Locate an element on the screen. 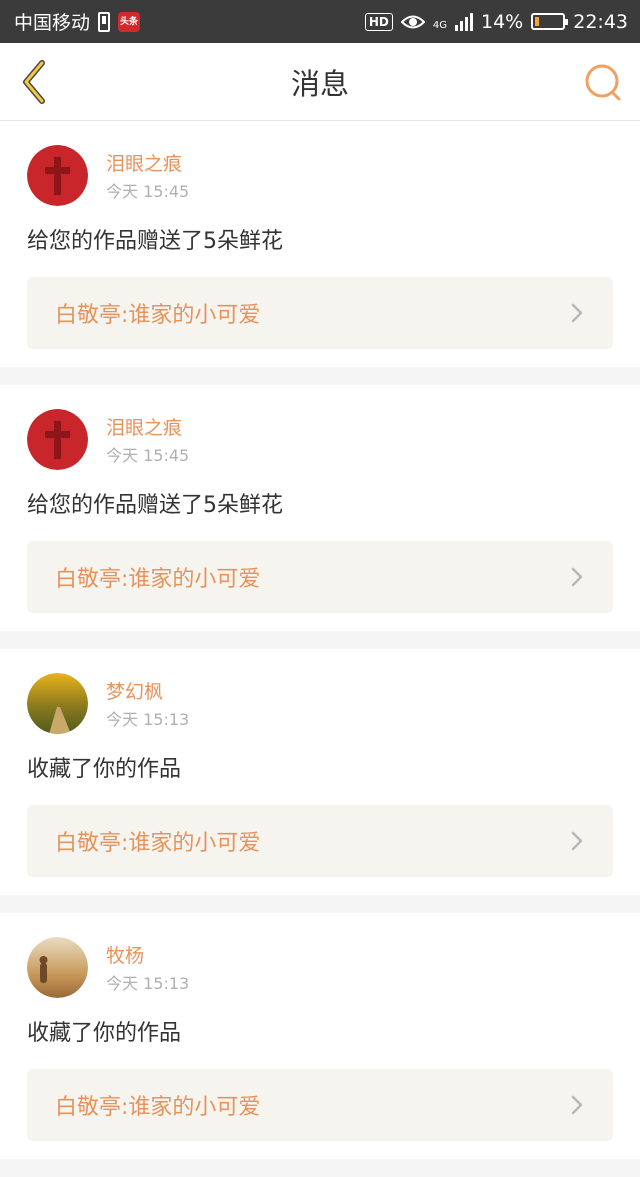 Image resolution: width=640 pixels, height=1177 pixels. back-arrow-icon is located at coordinates (35, 82).